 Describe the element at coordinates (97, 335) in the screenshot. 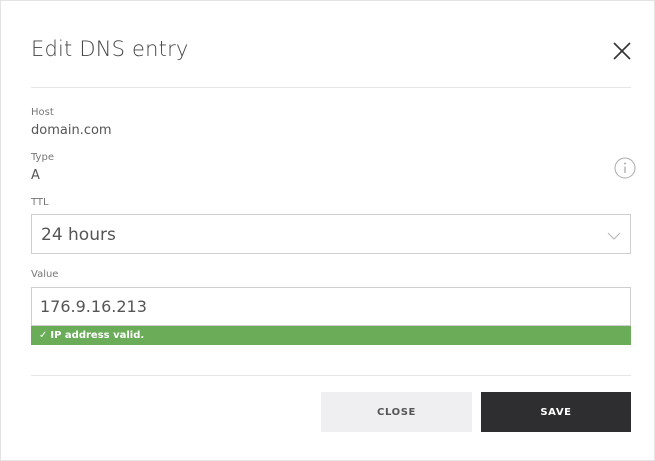

I see `validation-text: IP address valid.` at that location.